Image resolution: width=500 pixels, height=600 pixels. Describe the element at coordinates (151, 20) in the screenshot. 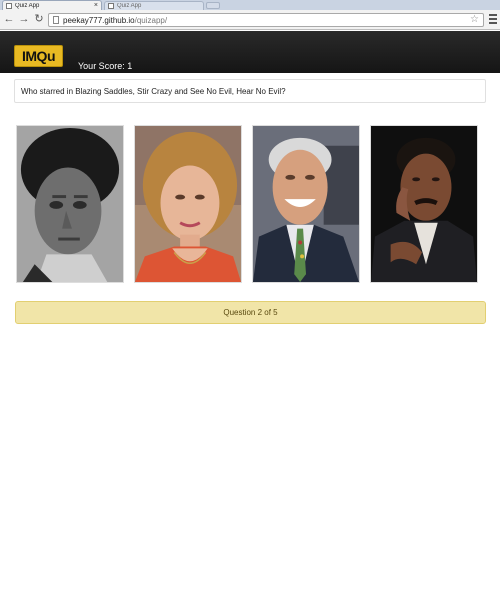

I see `url-path: /quizapp/` at that location.